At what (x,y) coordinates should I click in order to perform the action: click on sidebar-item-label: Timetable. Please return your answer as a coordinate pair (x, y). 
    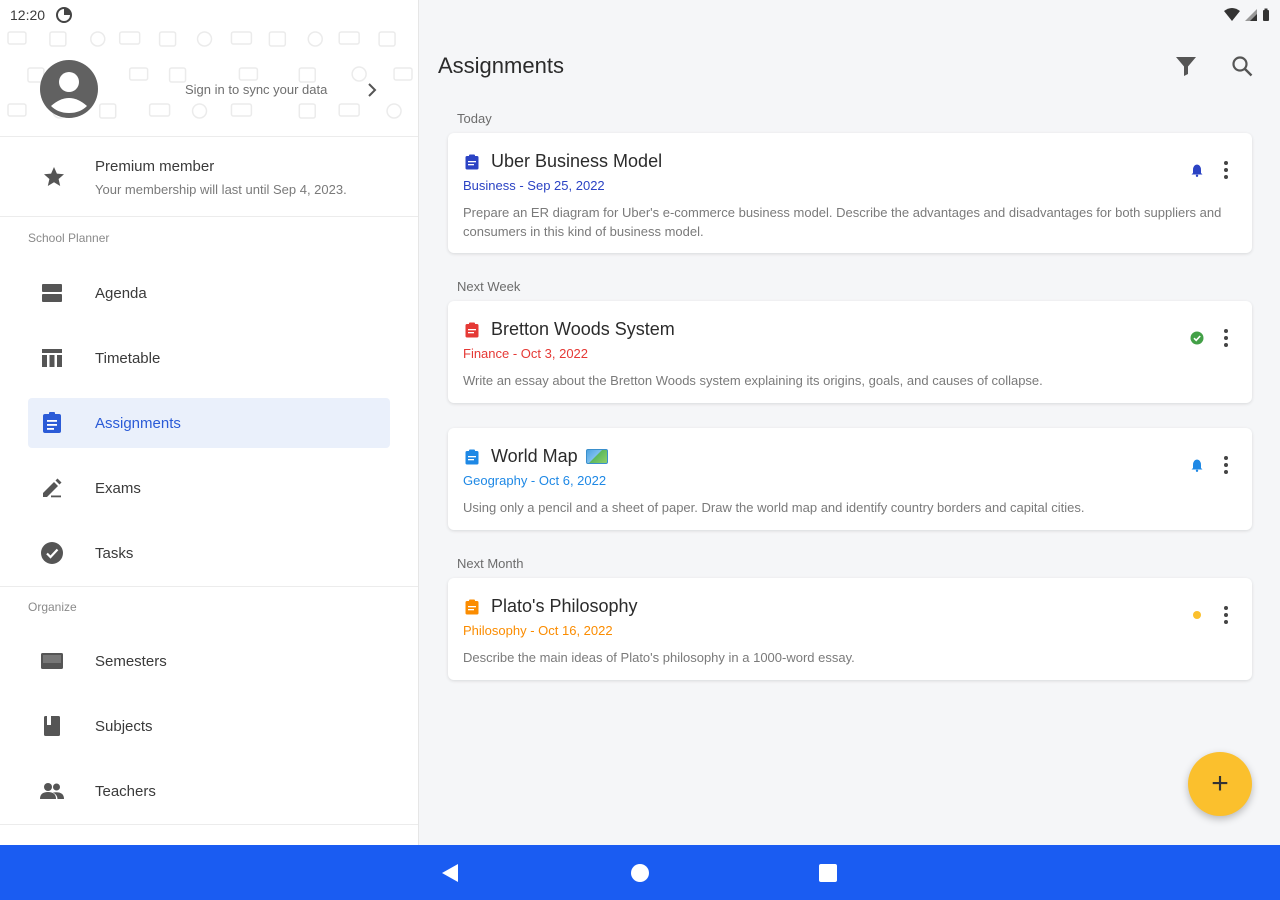
    Looking at the image, I should click on (128, 358).